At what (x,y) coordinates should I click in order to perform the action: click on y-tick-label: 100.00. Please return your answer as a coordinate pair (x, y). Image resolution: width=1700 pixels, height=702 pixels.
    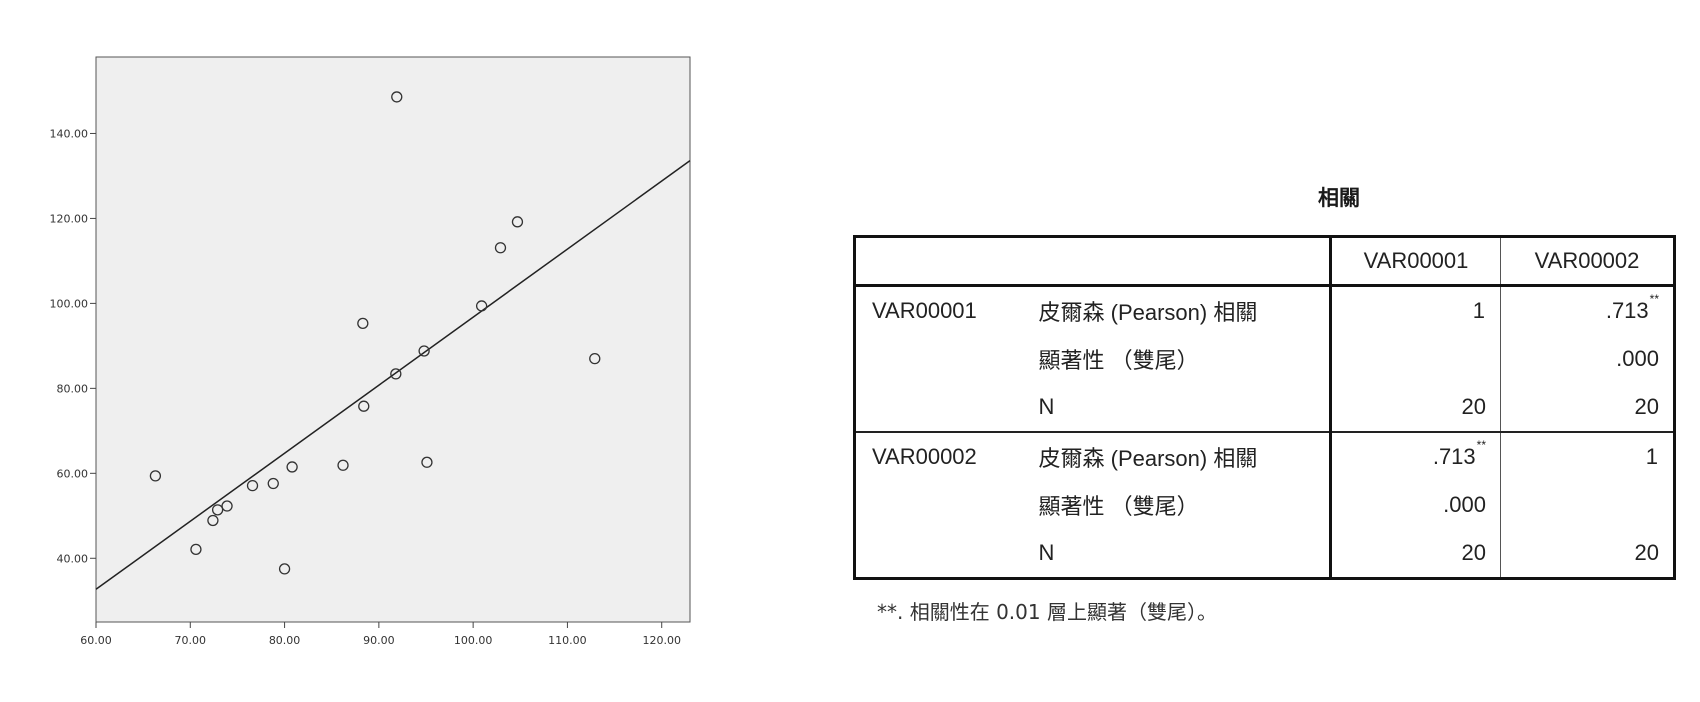
    Looking at the image, I should click on (69, 303).